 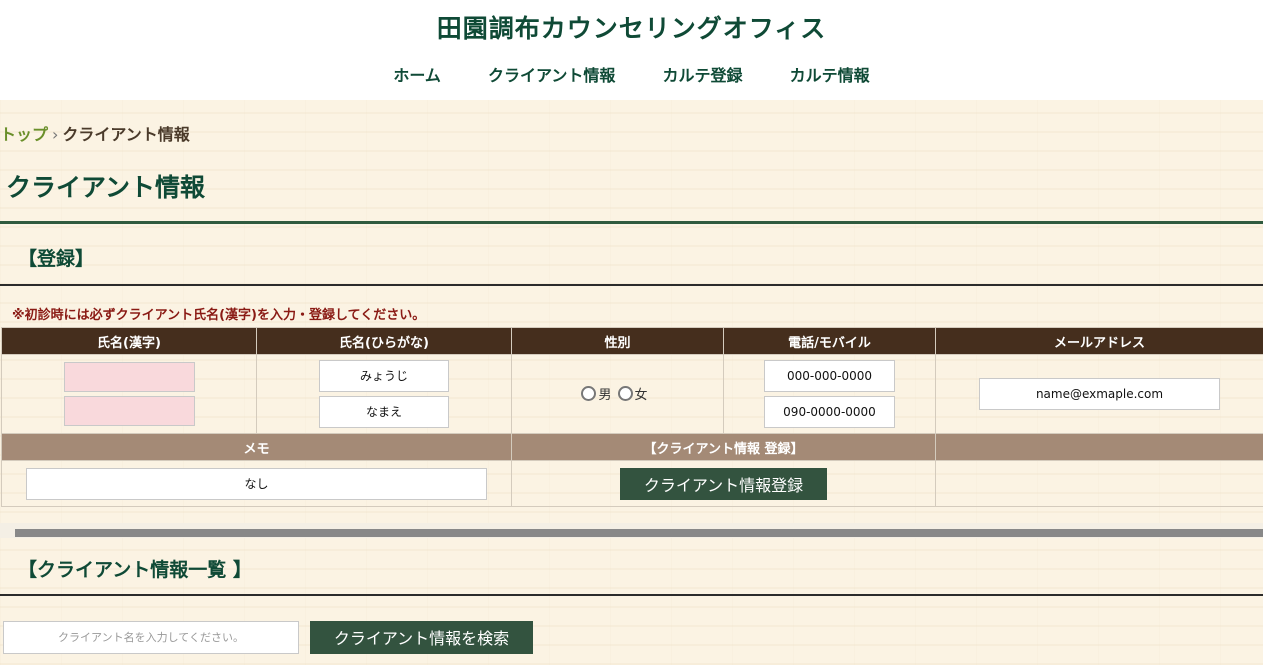 What do you see at coordinates (605, 395) in the screenshot?
I see `male-label: 男` at bounding box center [605, 395].